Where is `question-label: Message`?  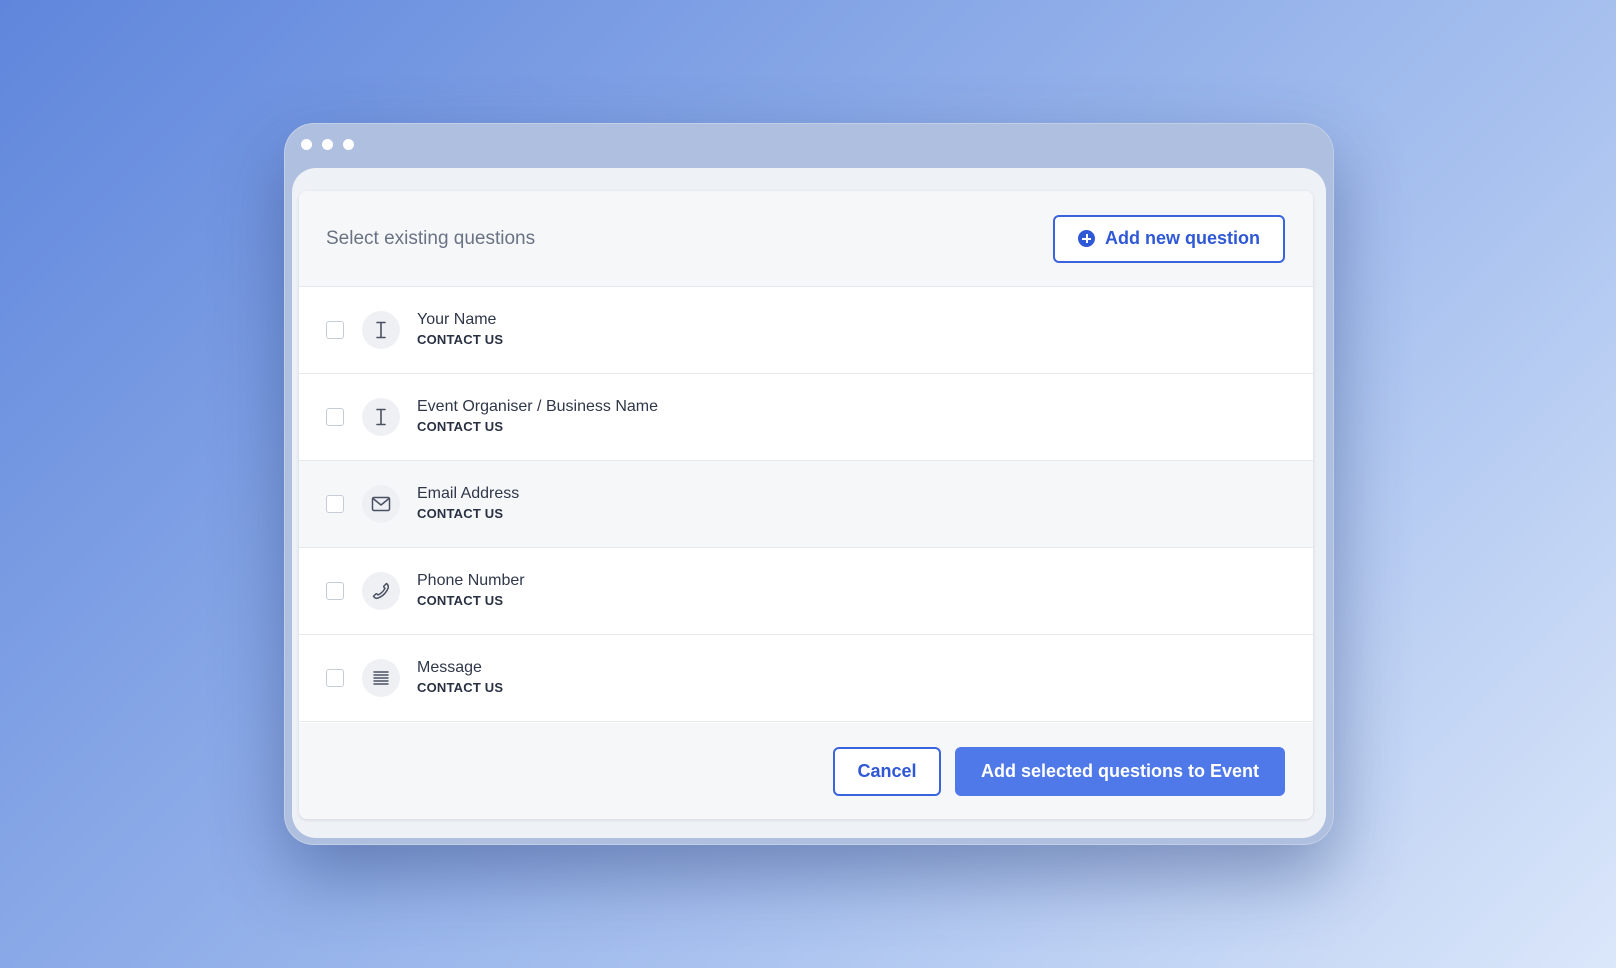 question-label: Message is located at coordinates (449, 667).